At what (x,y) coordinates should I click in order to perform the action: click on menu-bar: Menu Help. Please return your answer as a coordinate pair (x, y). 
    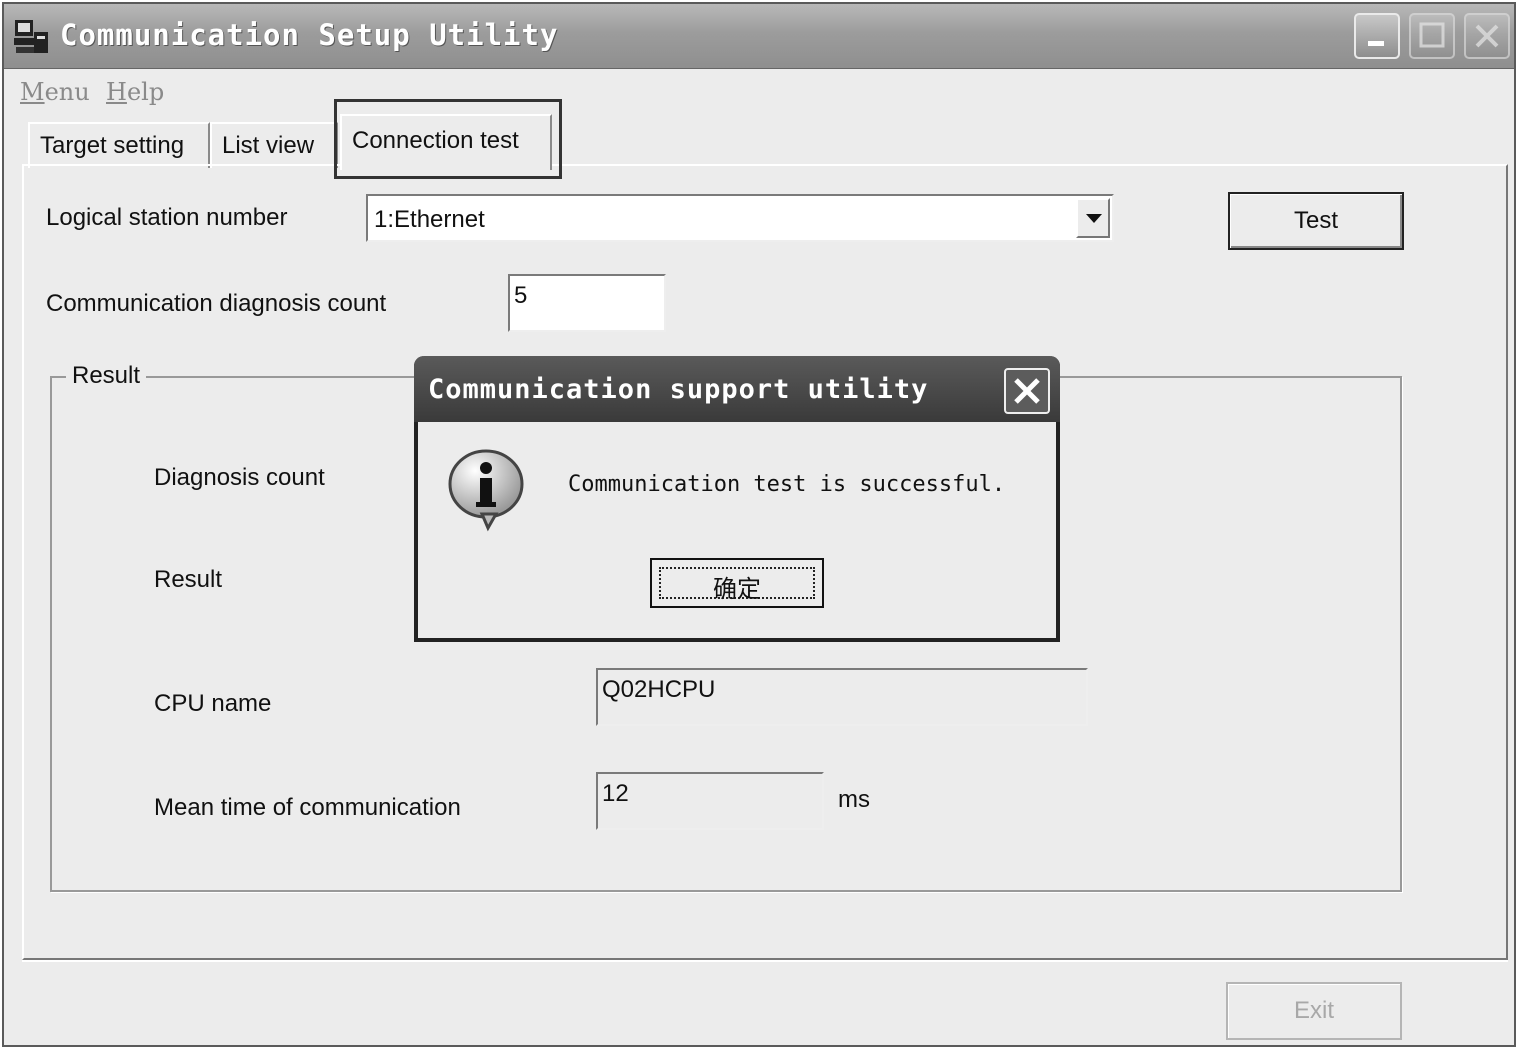
    Looking at the image, I should click on (759, 91).